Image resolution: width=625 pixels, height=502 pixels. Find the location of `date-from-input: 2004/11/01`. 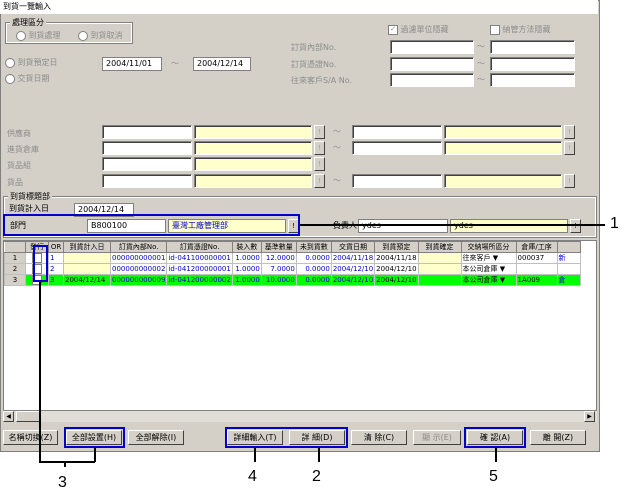

date-from-input: 2004/11/01 is located at coordinates (132, 64).